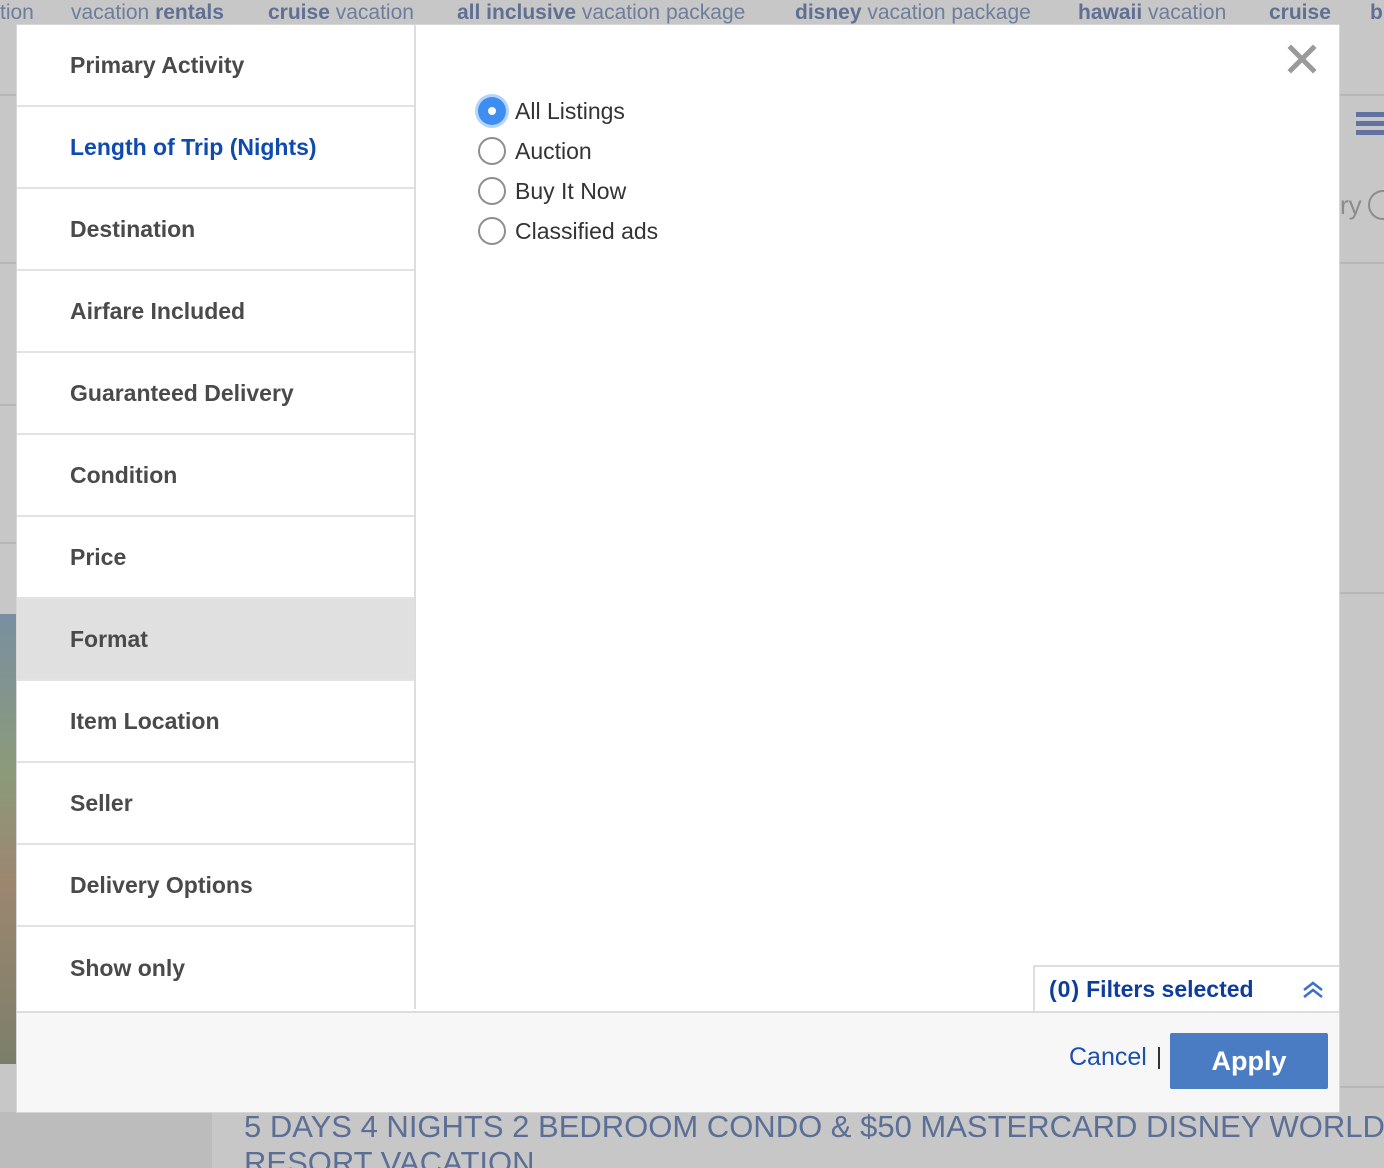 The height and width of the screenshot is (1168, 1384). I want to click on format-option-auction: Auction, so click(568, 151).